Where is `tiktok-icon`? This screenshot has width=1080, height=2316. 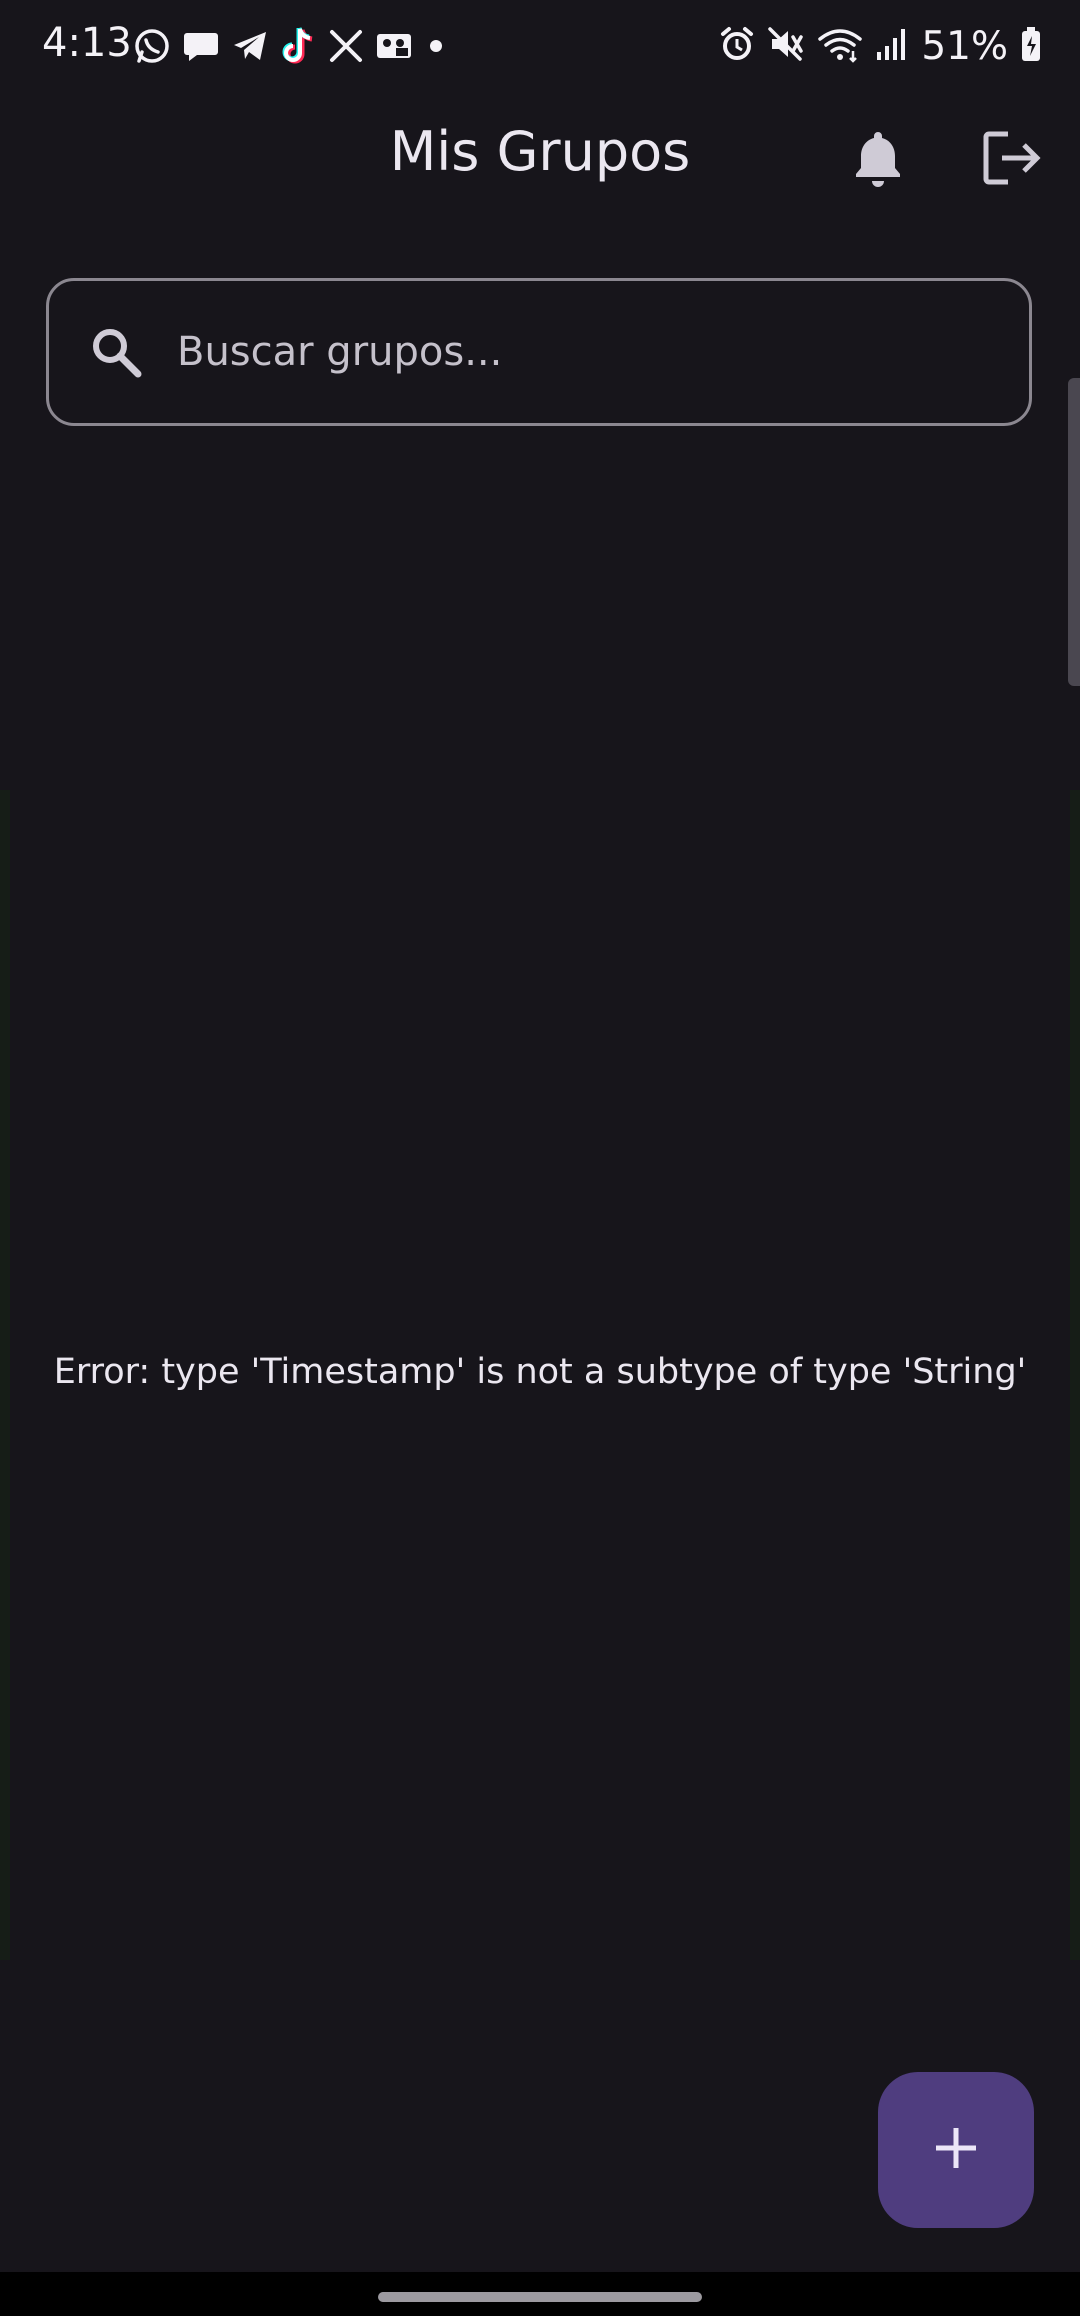
tiktok-icon is located at coordinates (299, 46).